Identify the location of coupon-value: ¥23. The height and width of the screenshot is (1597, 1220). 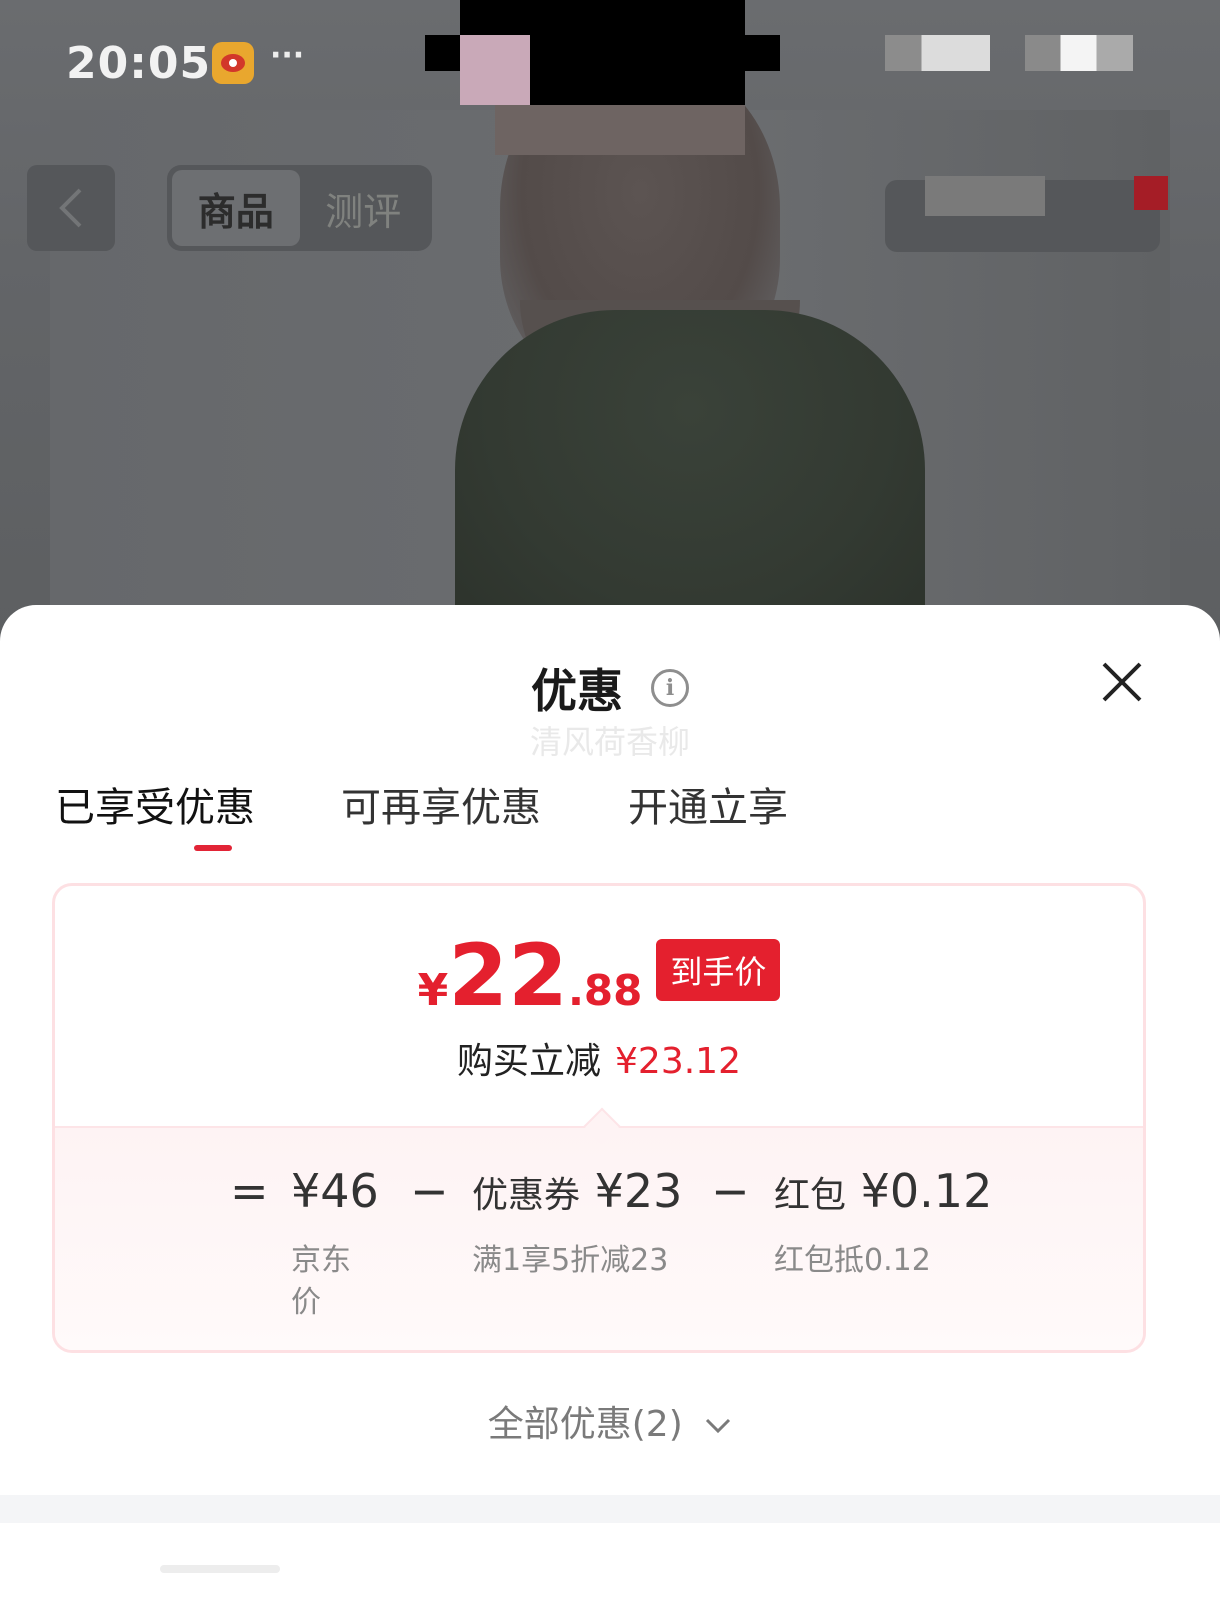
(638, 1191).